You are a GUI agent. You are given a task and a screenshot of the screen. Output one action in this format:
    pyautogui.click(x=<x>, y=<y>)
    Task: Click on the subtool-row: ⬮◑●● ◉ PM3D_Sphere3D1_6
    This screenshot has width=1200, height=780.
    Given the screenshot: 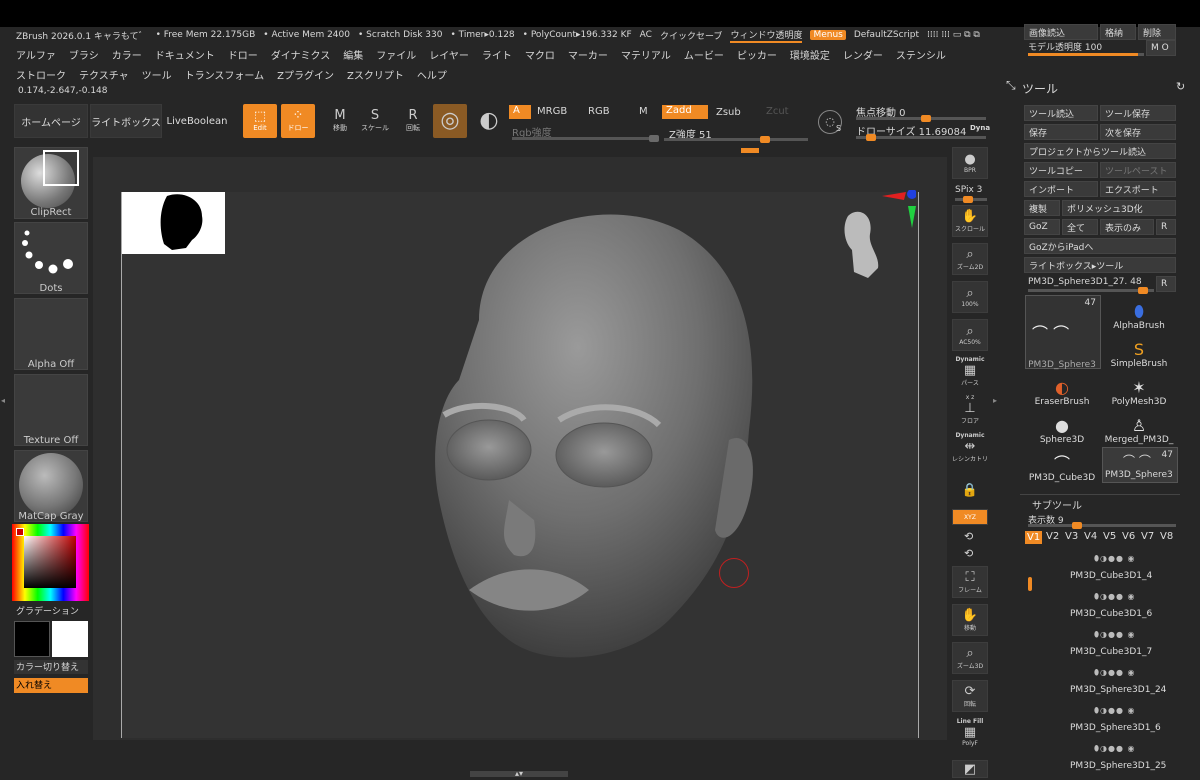 What is the action you would take?
    pyautogui.click(x=1112, y=720)
    